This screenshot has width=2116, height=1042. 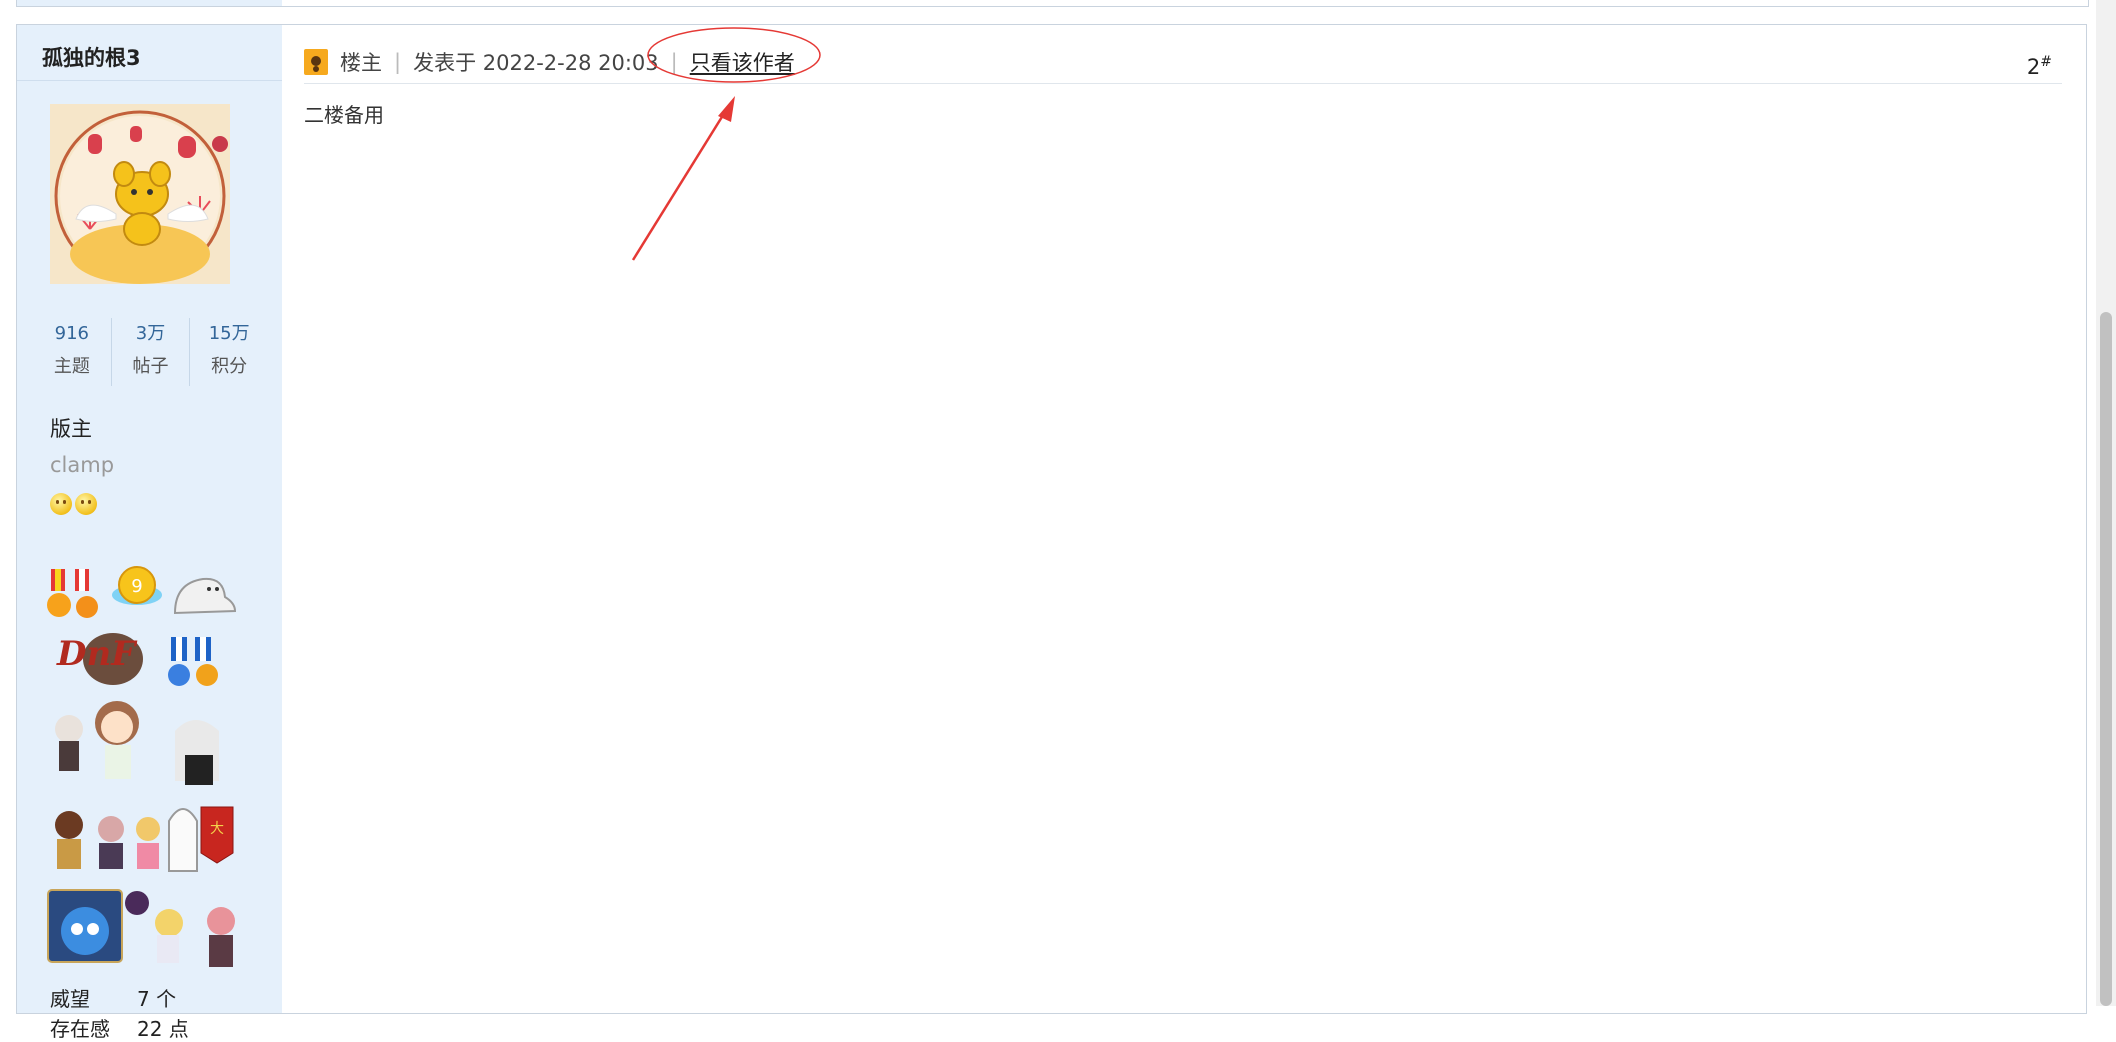 I want to click on stat-posts: 3万 帖子, so click(x=150, y=352).